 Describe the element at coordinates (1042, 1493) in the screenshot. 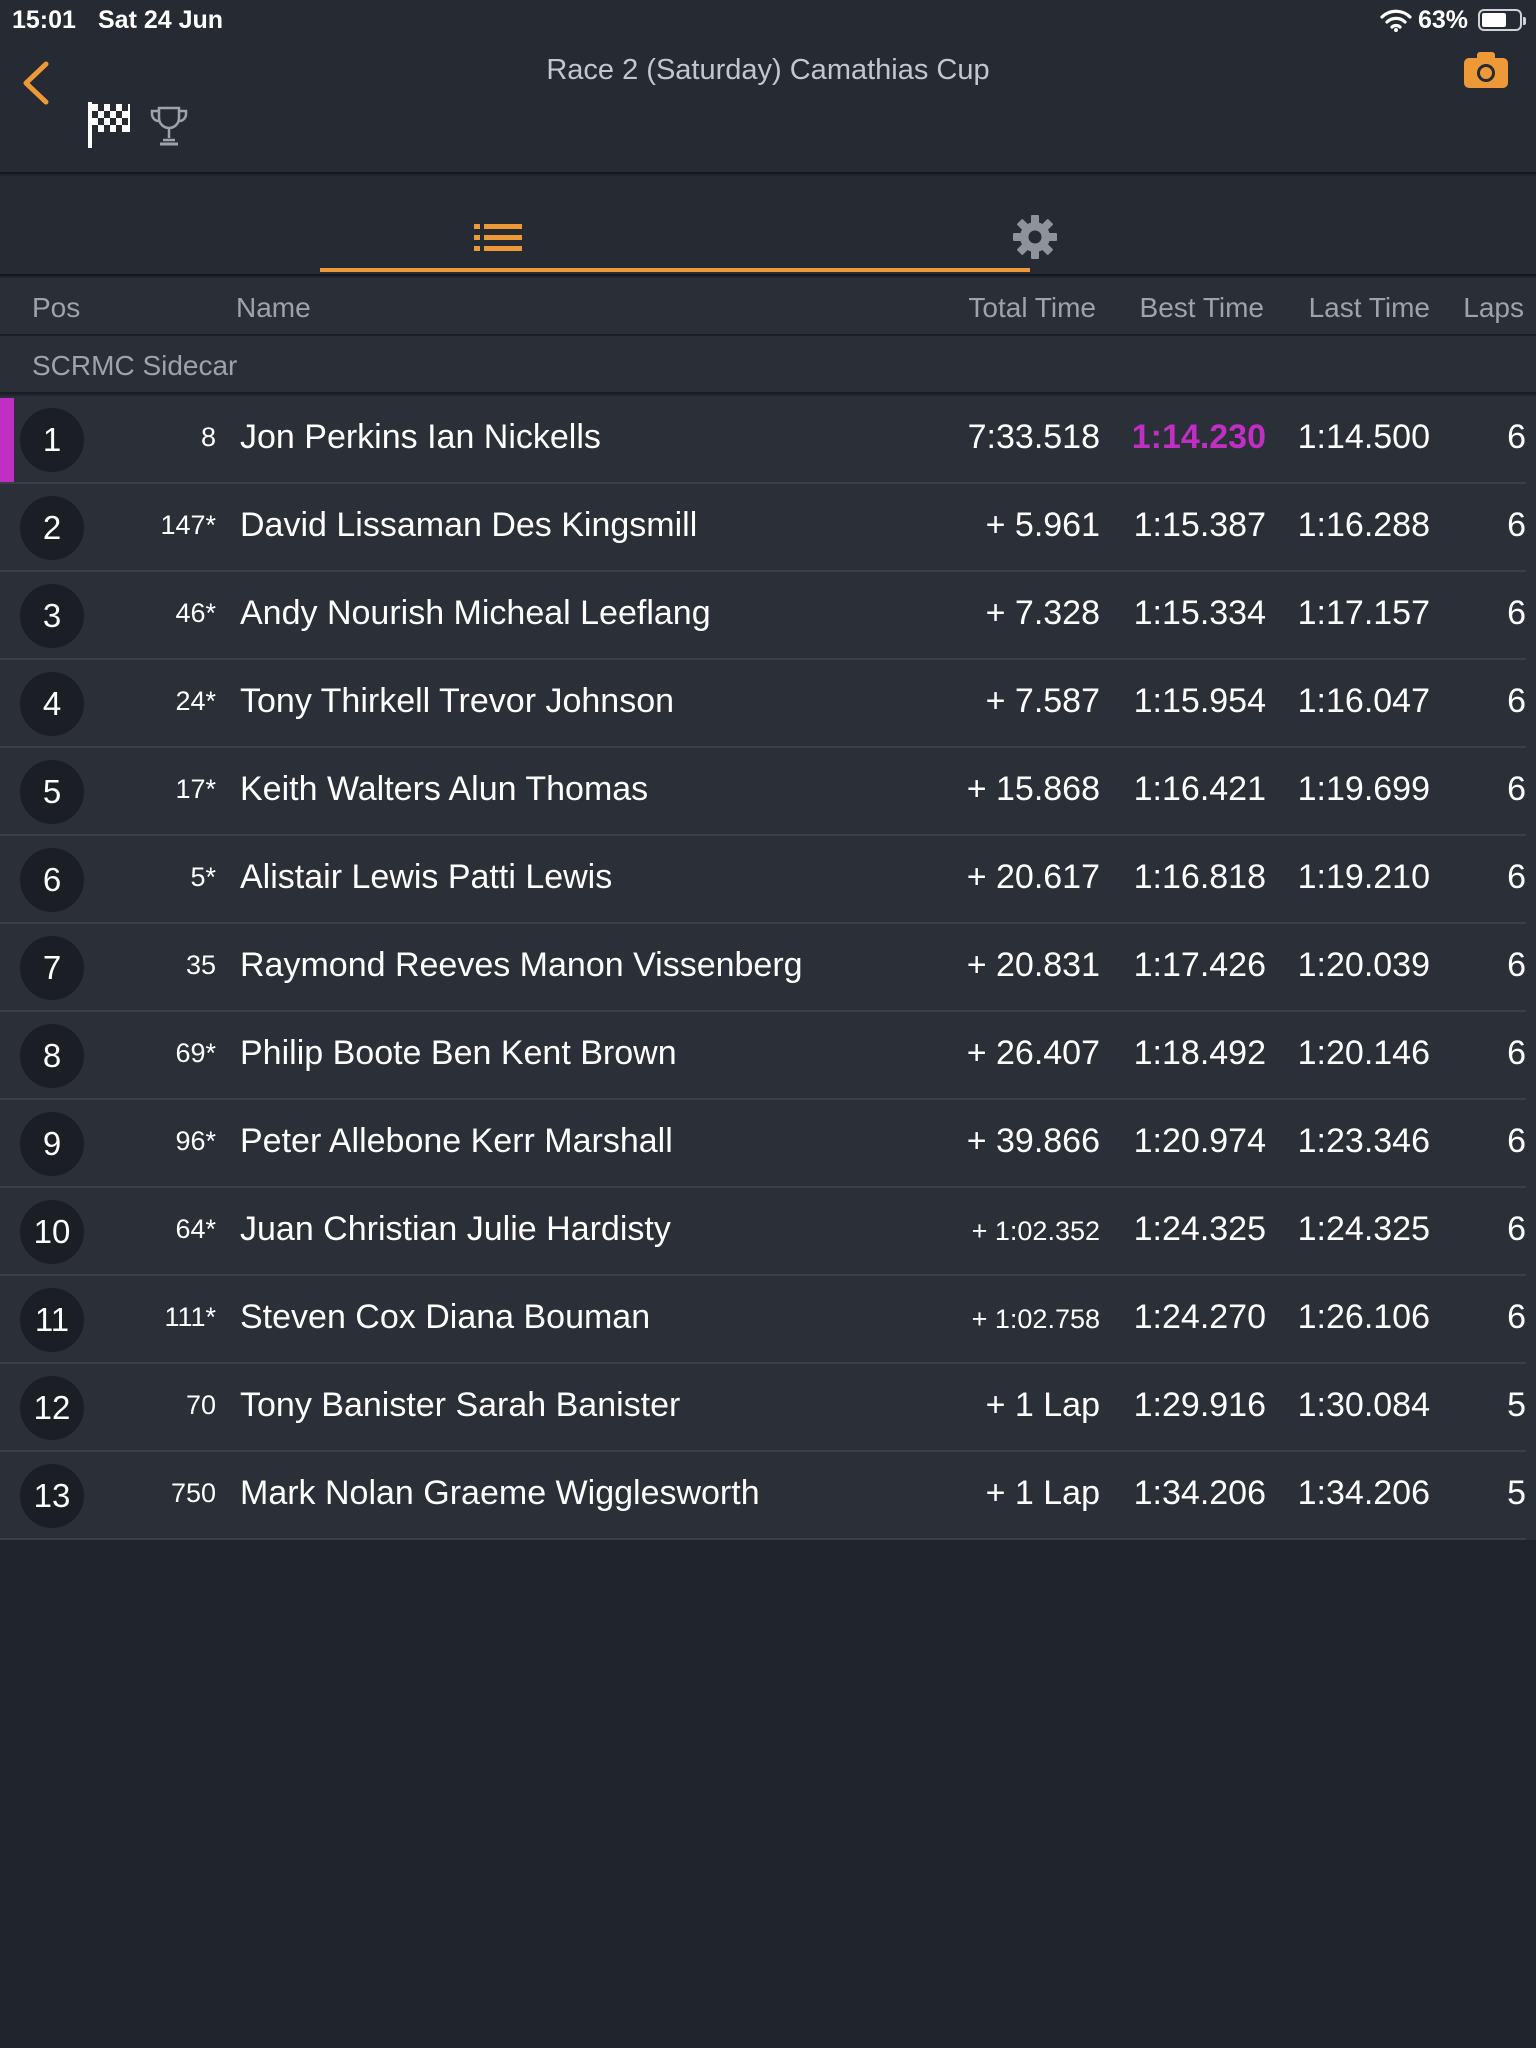

I see `total-time: + 1 Lap` at that location.